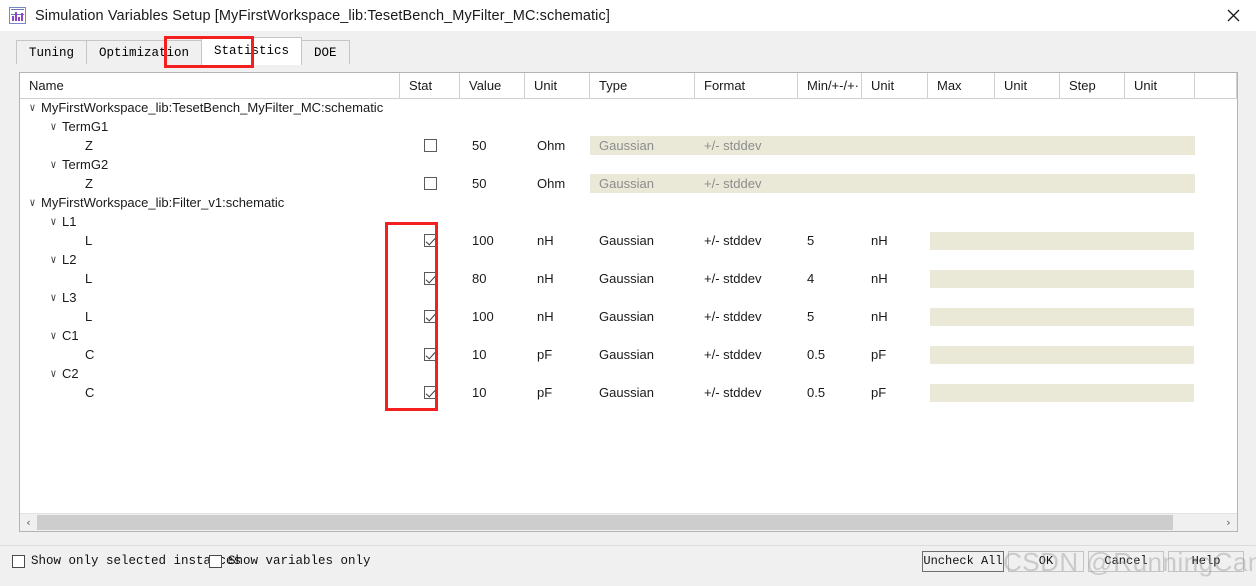 The width and height of the screenshot is (1256, 586). What do you see at coordinates (746, 85) in the screenshot?
I see `column-header-format-5: Format` at bounding box center [746, 85].